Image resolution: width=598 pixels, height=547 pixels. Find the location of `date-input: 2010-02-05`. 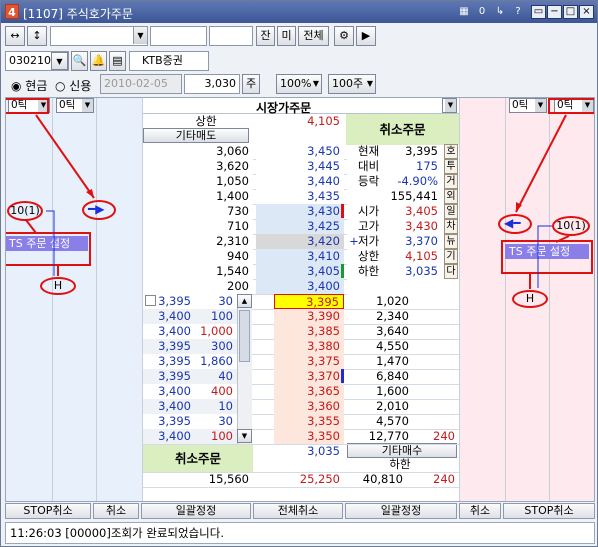

date-input: 2010-02-05 is located at coordinates (141, 84).